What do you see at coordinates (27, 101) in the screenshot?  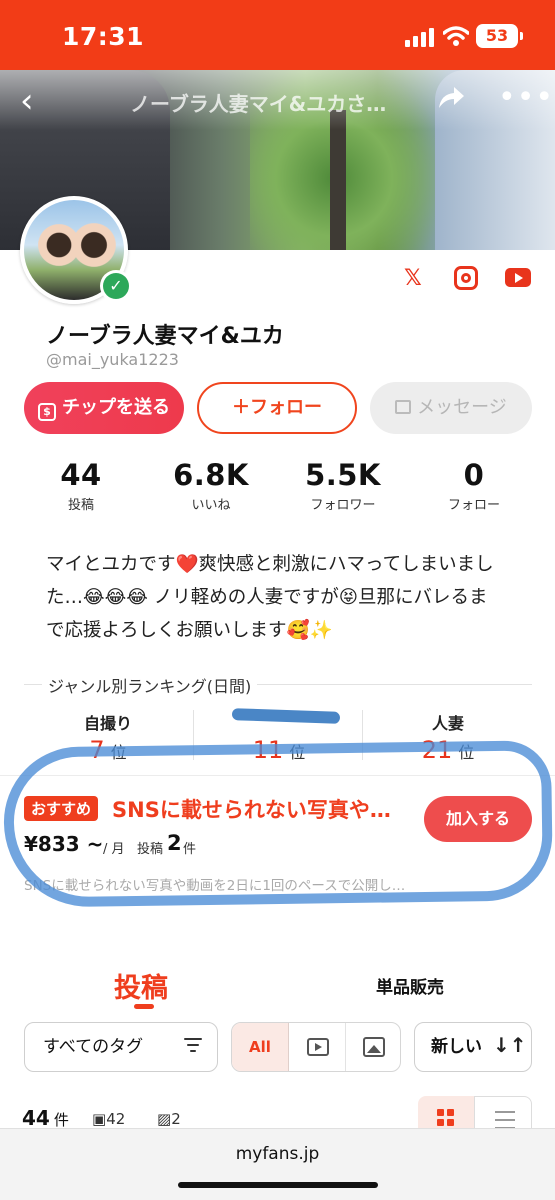 I see `back-icon: ‹` at bounding box center [27, 101].